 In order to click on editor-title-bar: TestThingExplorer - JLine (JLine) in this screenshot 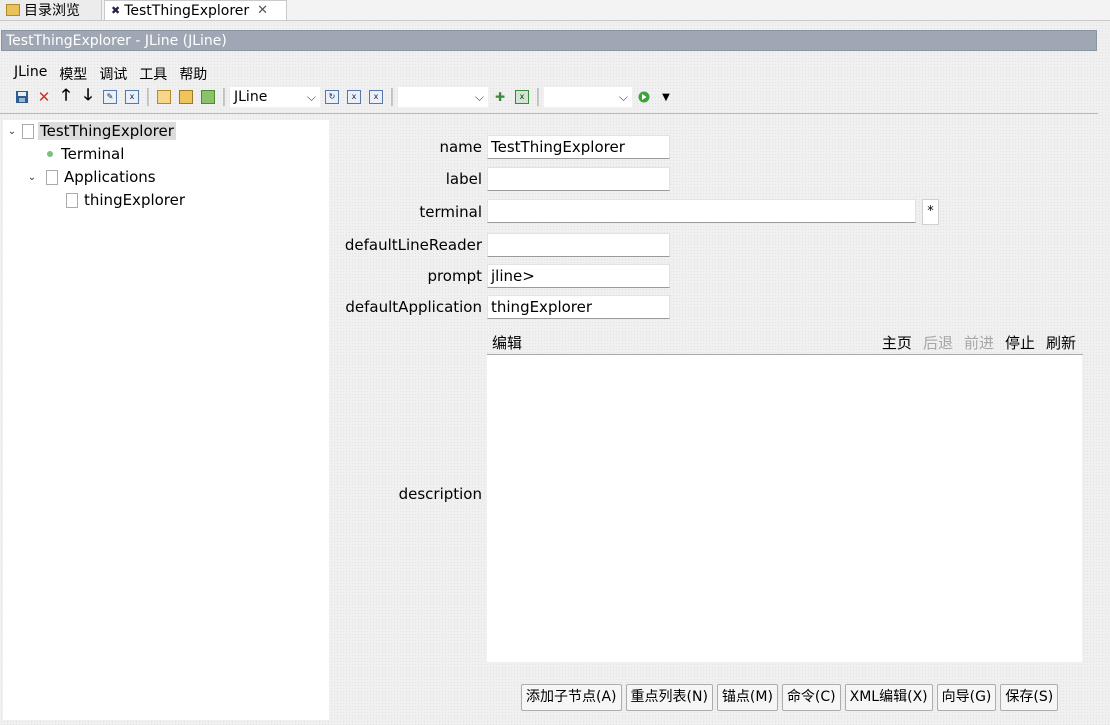, I will do `click(549, 40)`.